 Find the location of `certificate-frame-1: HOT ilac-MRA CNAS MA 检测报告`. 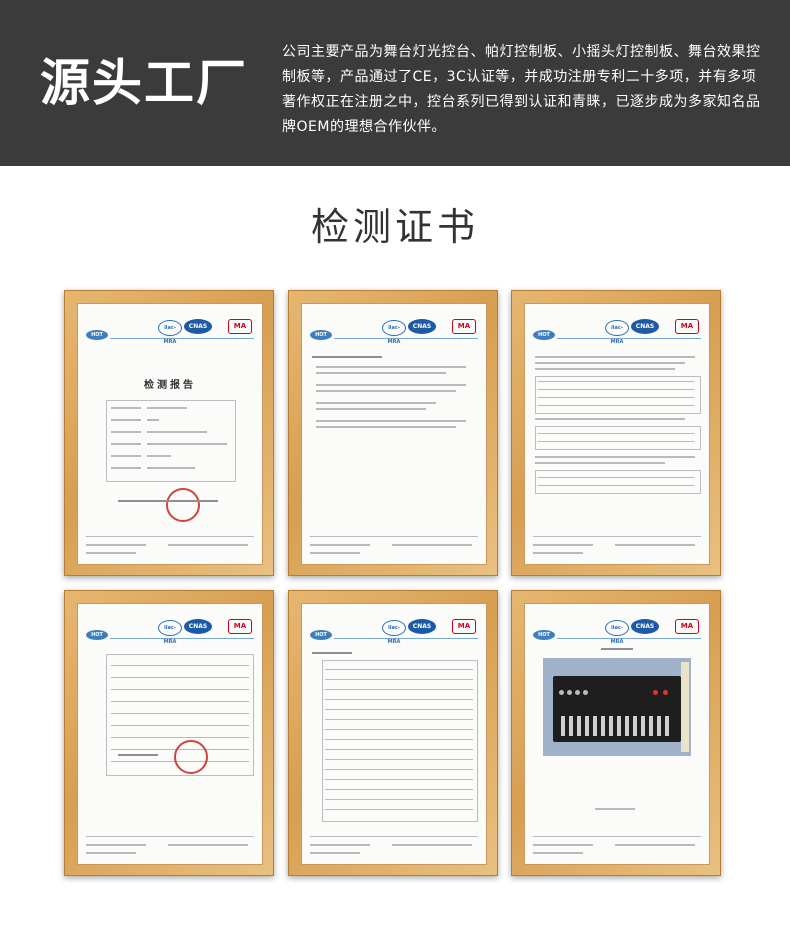

certificate-frame-1: HOT ilac-MRA CNAS MA 检测报告 is located at coordinates (169, 433).